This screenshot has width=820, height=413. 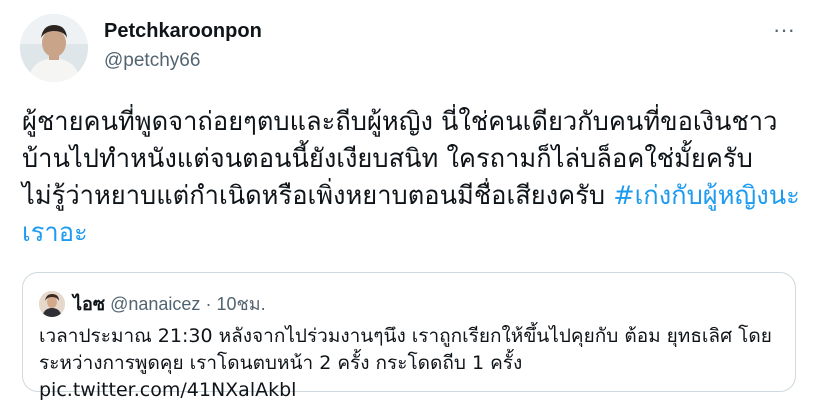 I want to click on more-options-button: ···, so click(x=784, y=32).